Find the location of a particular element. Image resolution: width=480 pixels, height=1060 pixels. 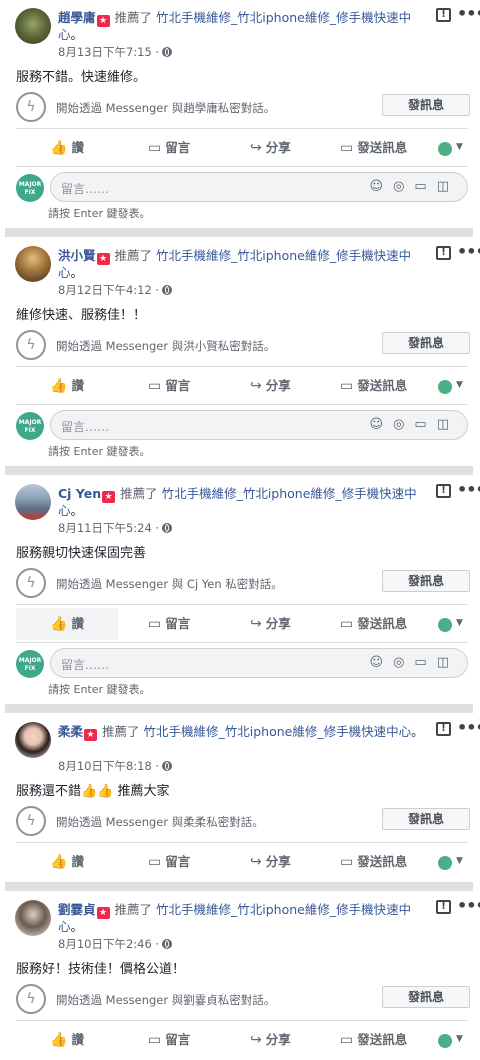

comment-composer: MAJOR FIX 留言…… ☺◎▭◫ is located at coordinates (242, 427).